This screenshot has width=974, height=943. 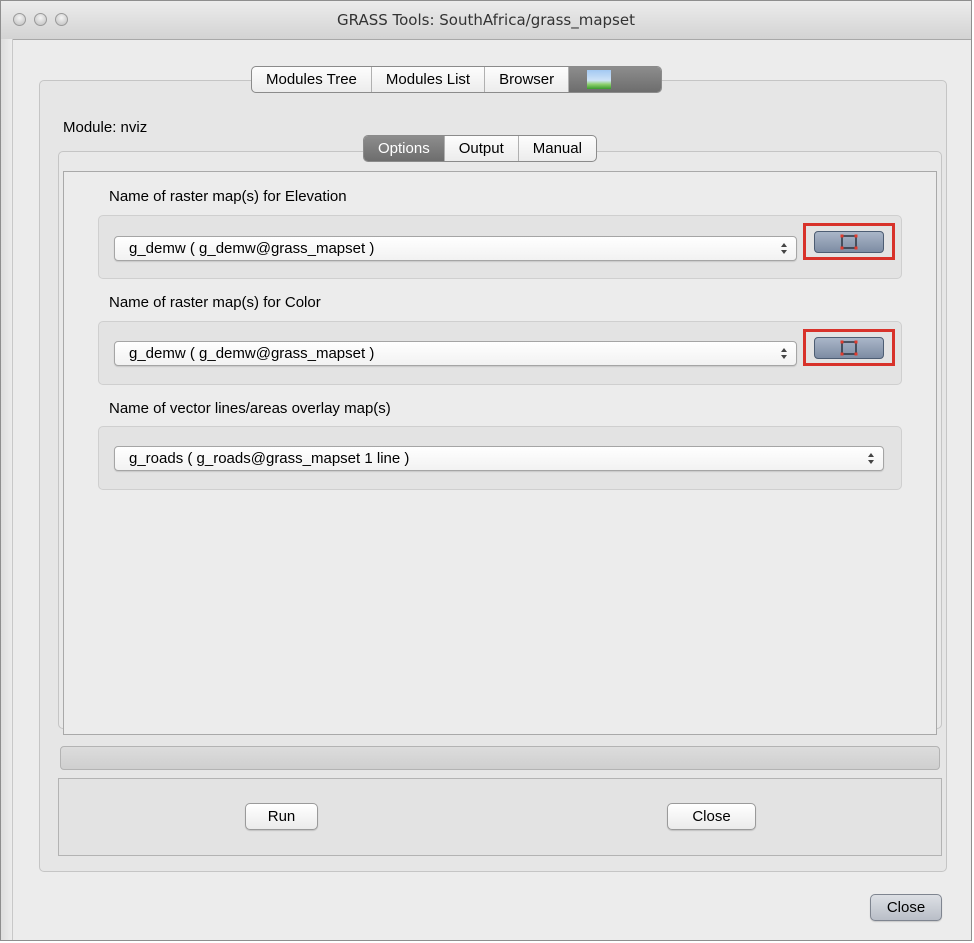 I want to click on window-title: GRASS Tools: SouthAfrica/grass_mapset, so click(x=486, y=20).